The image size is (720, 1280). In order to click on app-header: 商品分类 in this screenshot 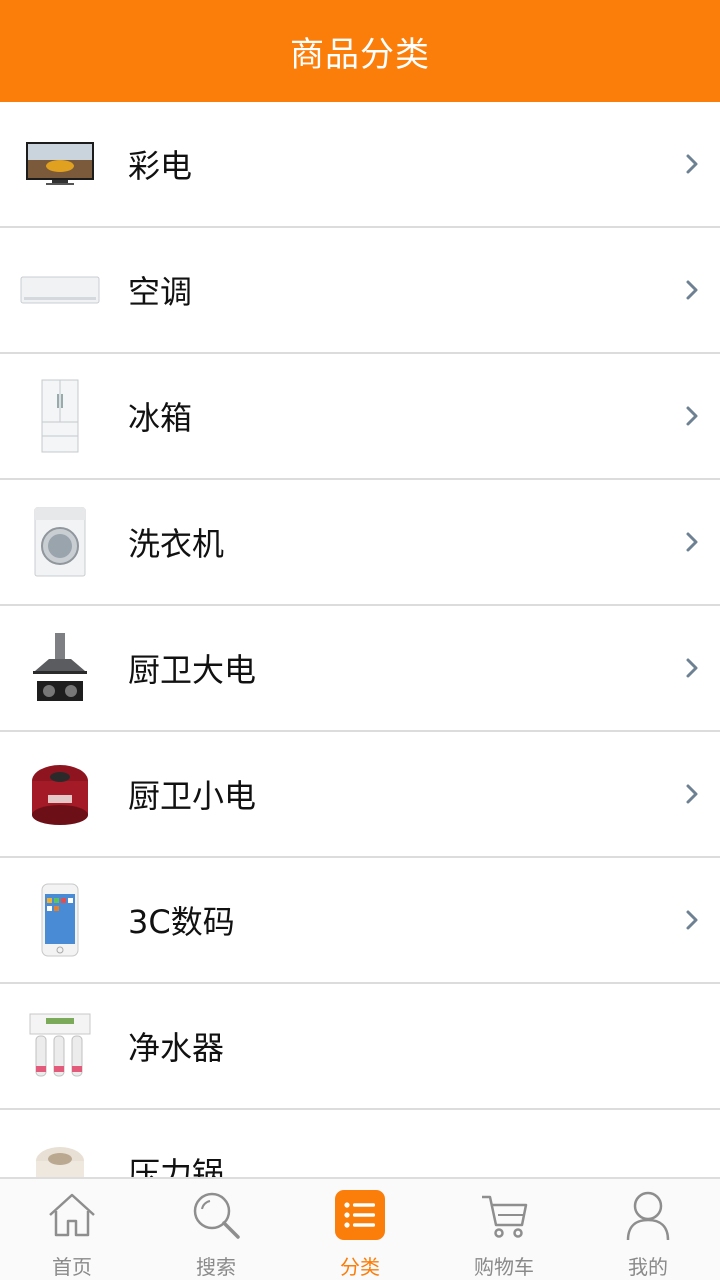, I will do `click(360, 51)`.